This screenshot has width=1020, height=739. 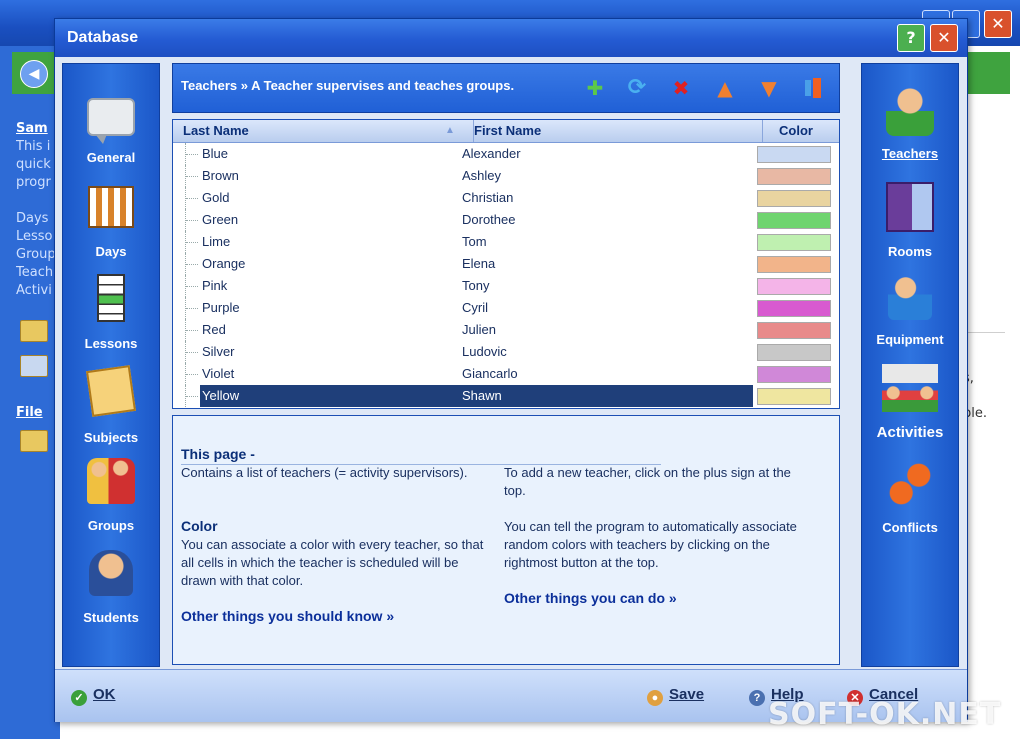 What do you see at coordinates (36, 254) in the screenshot?
I see `background-sidebar-list-item: Group` at bounding box center [36, 254].